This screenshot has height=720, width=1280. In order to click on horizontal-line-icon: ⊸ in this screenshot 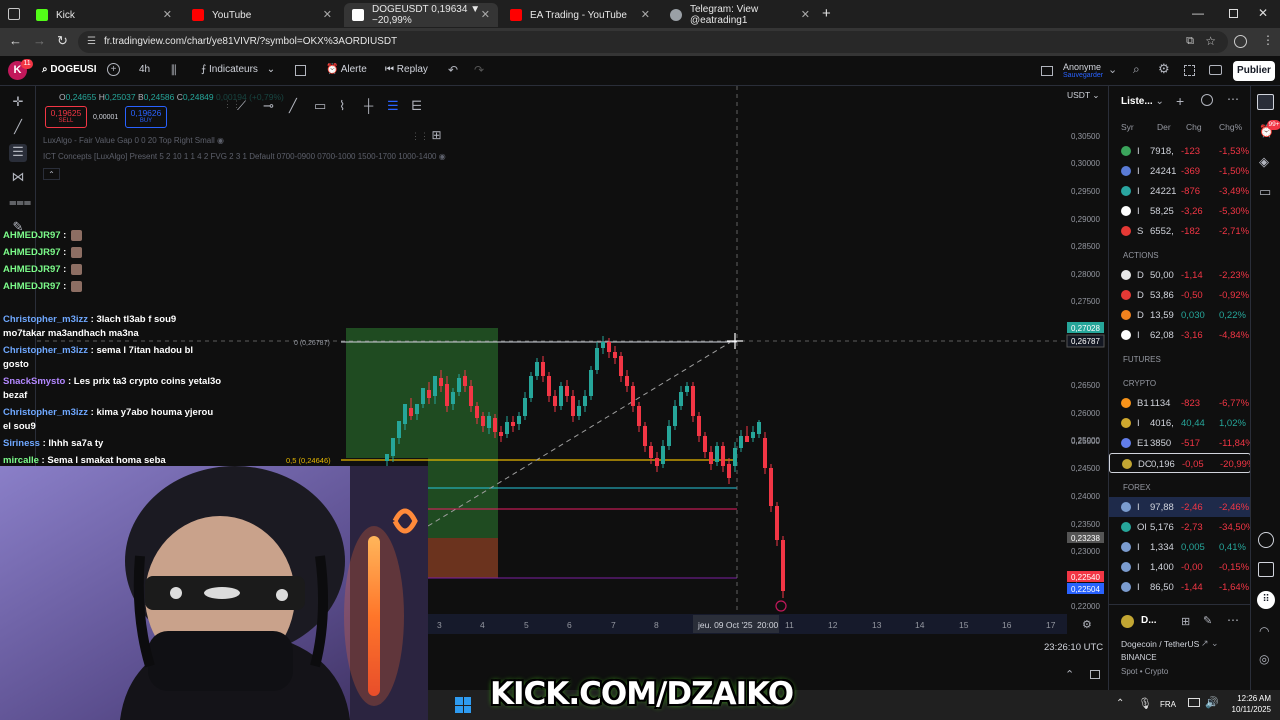, I will do `click(268, 106)`.